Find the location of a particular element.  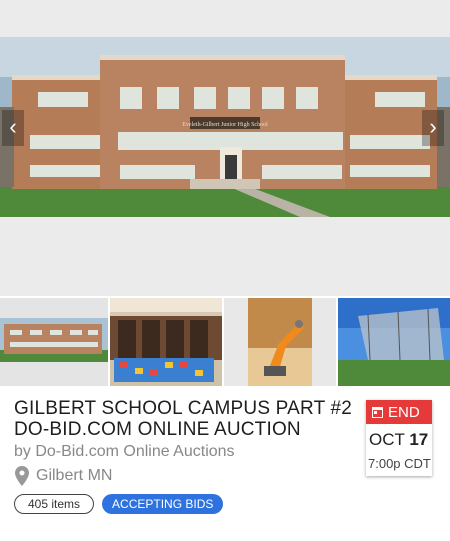

items-count-badge: 405 items is located at coordinates (54, 504).